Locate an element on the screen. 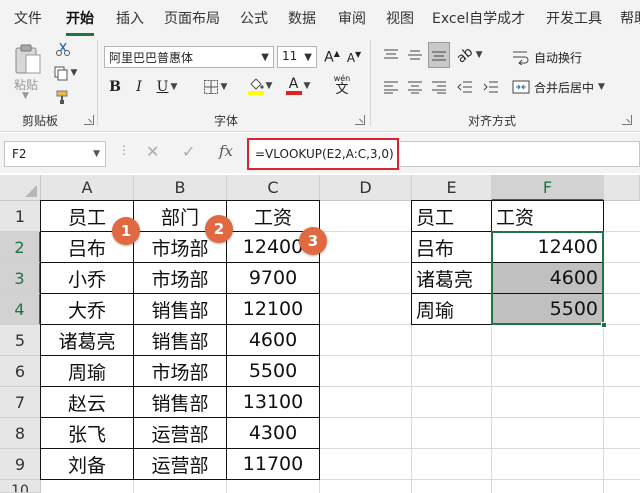  row-header-3: 3 is located at coordinates (20, 278).